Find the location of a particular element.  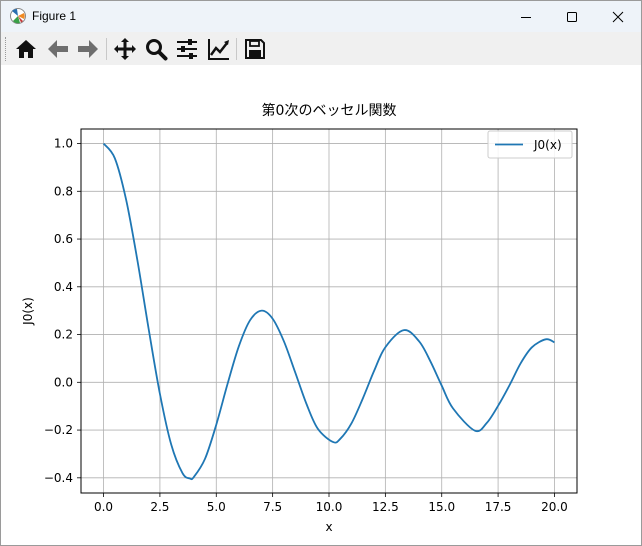

matplotlib-logo-icon is located at coordinates (18, 16).